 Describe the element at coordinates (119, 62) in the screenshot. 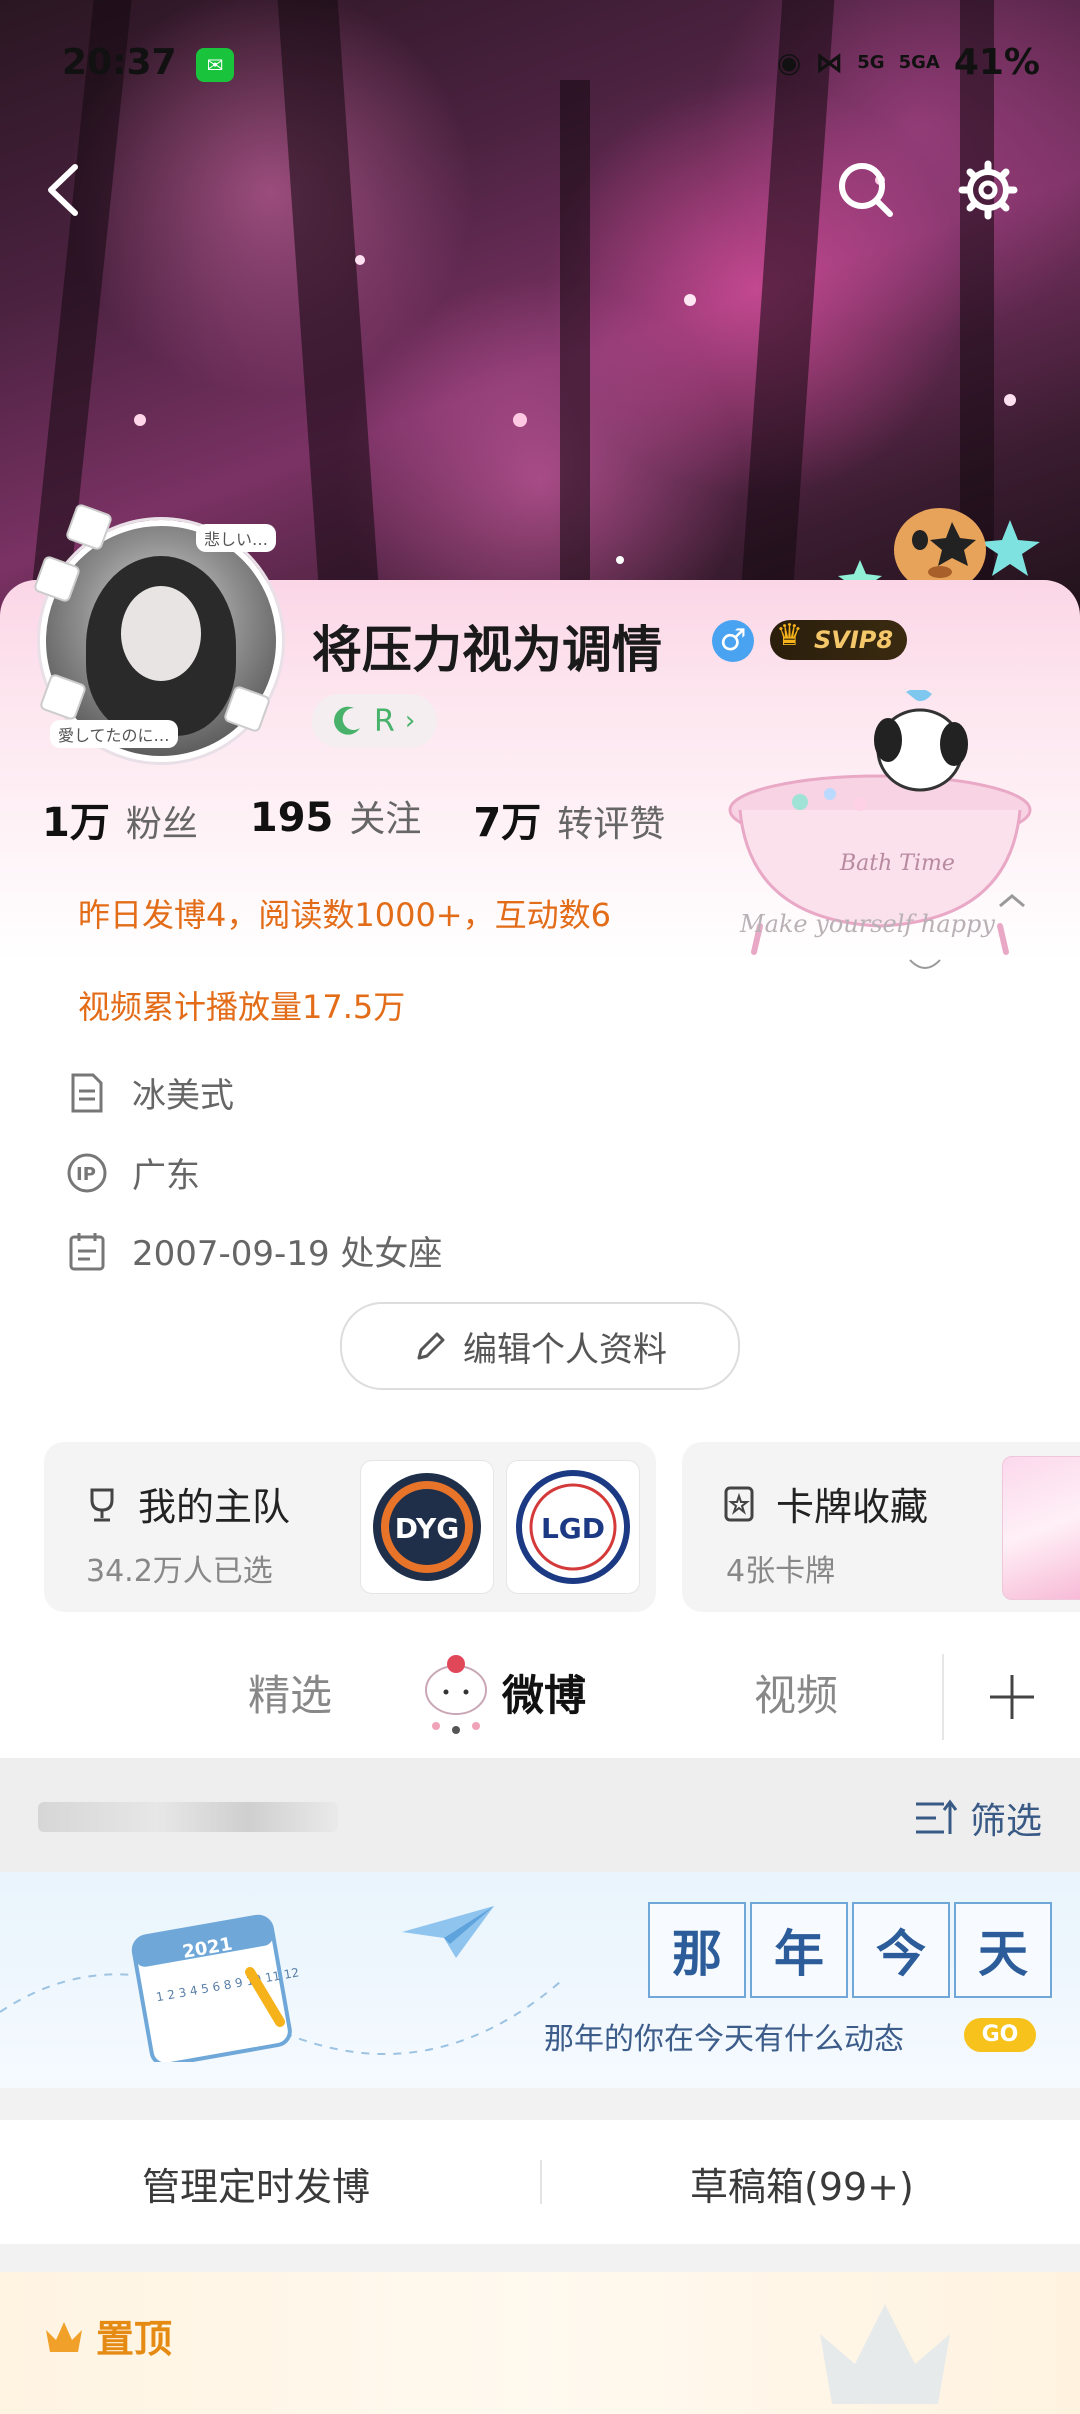

I see `status-time: 20:37` at that location.